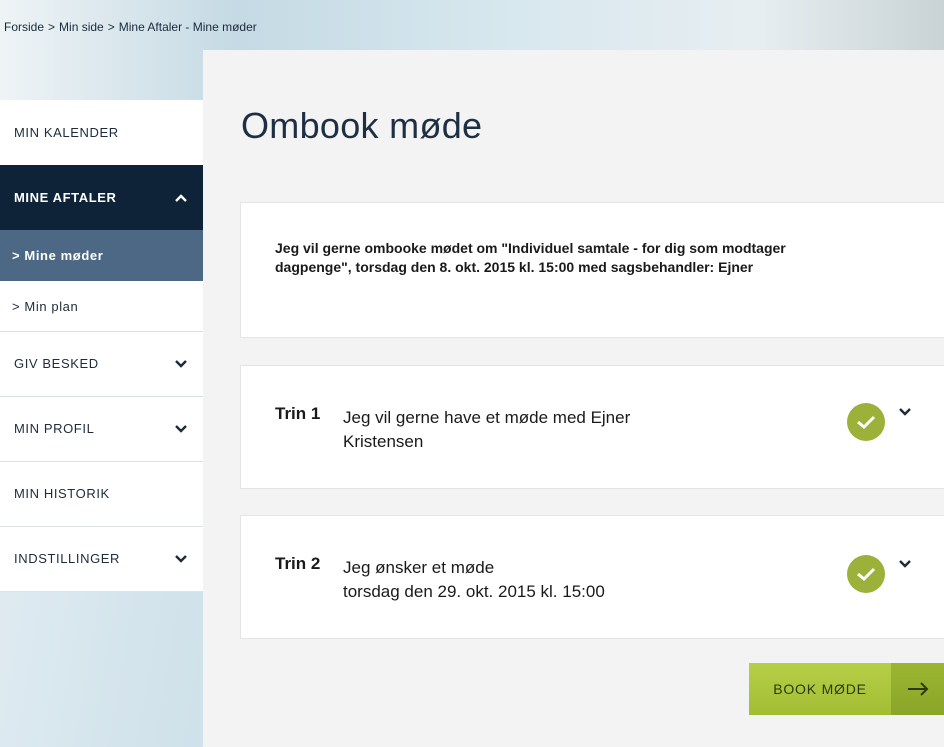  What do you see at coordinates (419, 567) in the screenshot?
I see `step-text-line: Jeg ønsker et møde` at bounding box center [419, 567].